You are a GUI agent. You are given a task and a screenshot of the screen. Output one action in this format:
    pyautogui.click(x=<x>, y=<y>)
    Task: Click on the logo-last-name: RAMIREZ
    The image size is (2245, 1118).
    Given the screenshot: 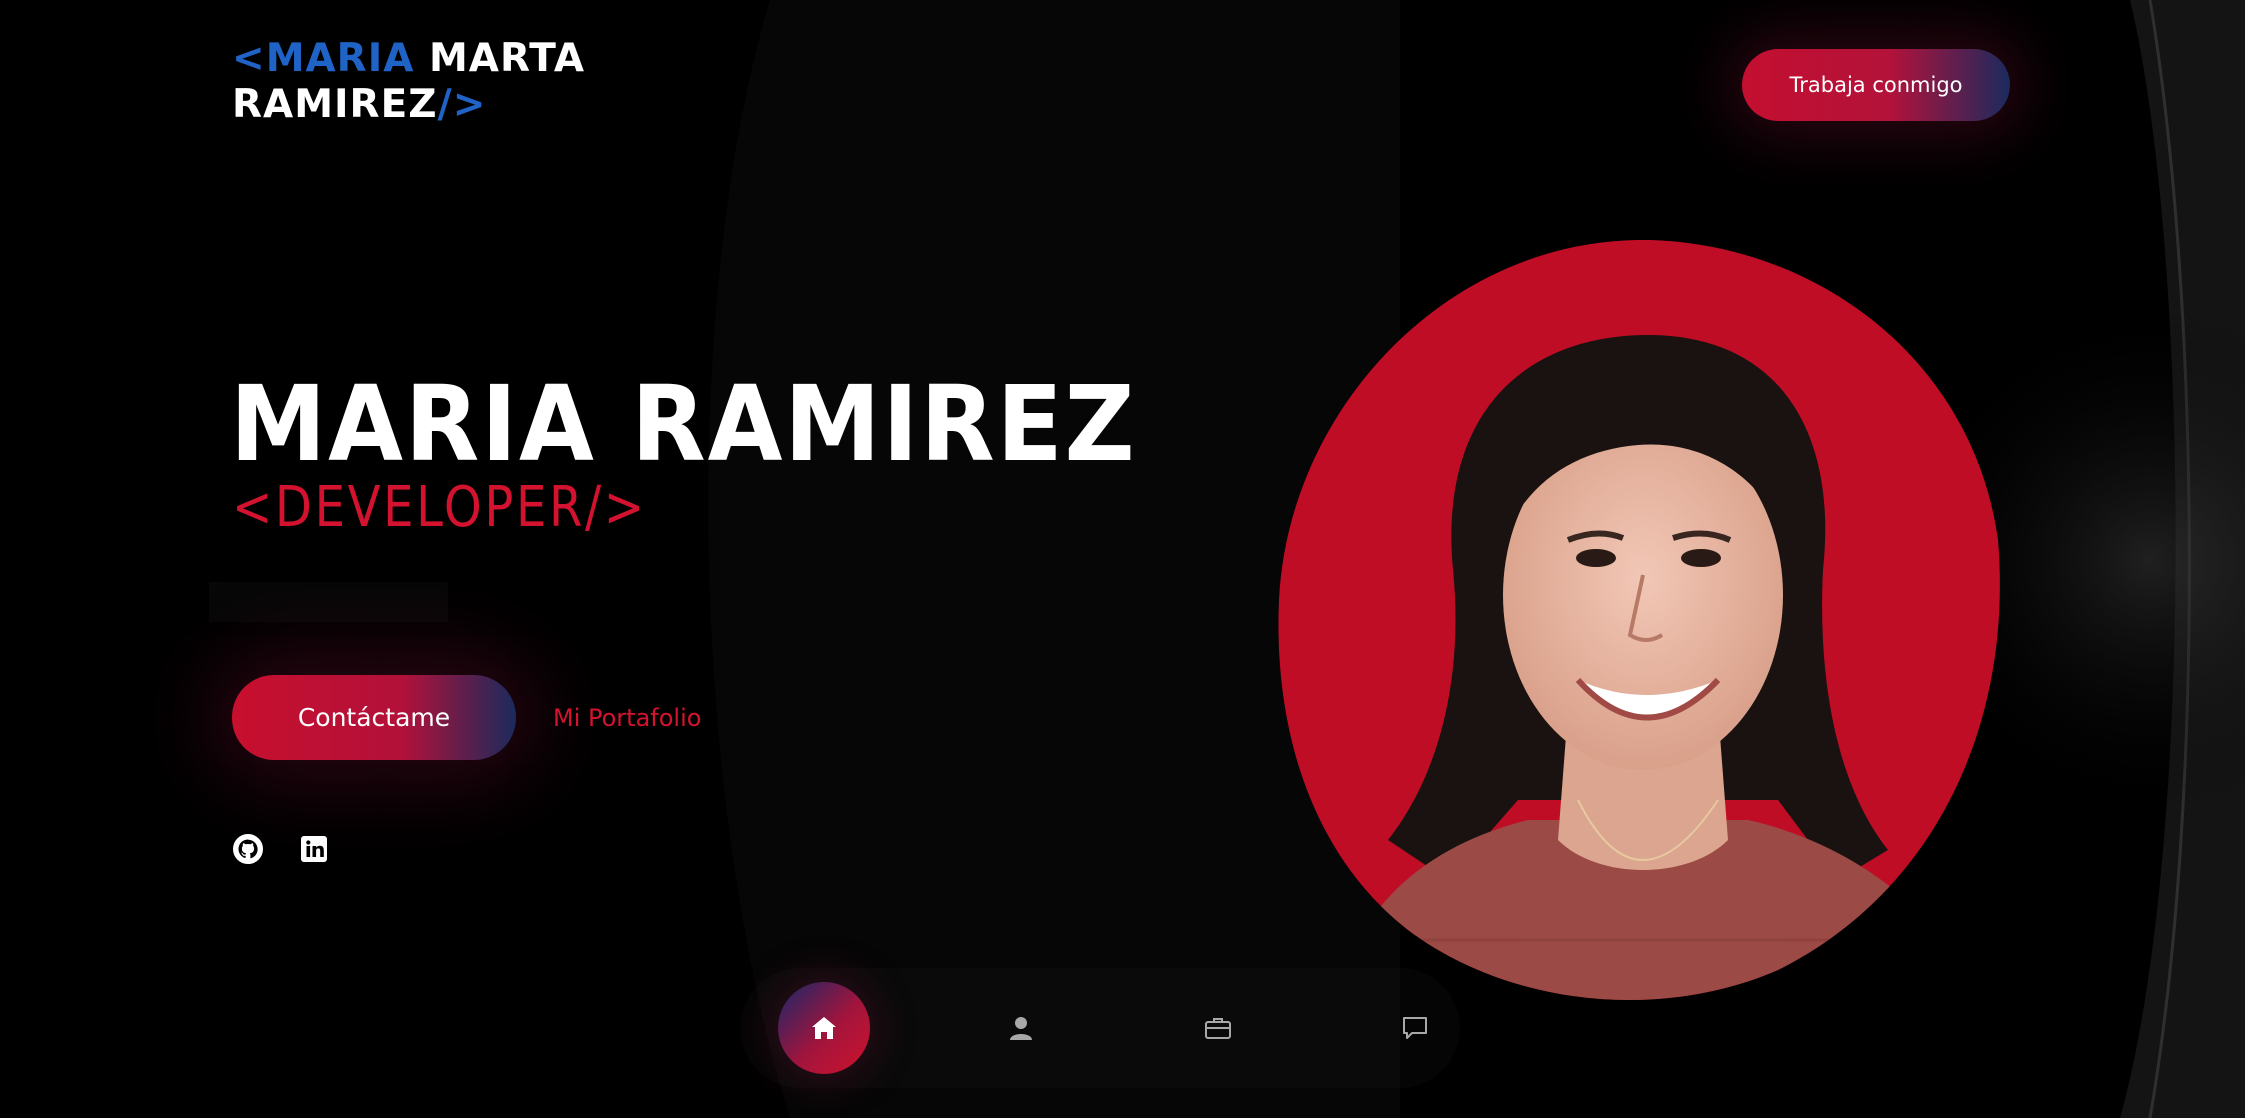 What is the action you would take?
    pyautogui.click(x=335, y=104)
    